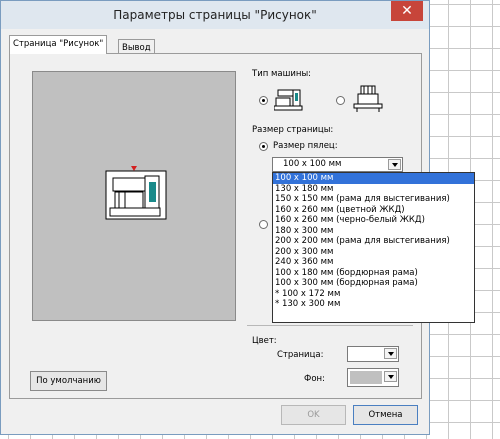  Describe the element at coordinates (282, 74) in the screenshot. I see `machine-type-label: Тип машины:` at that location.